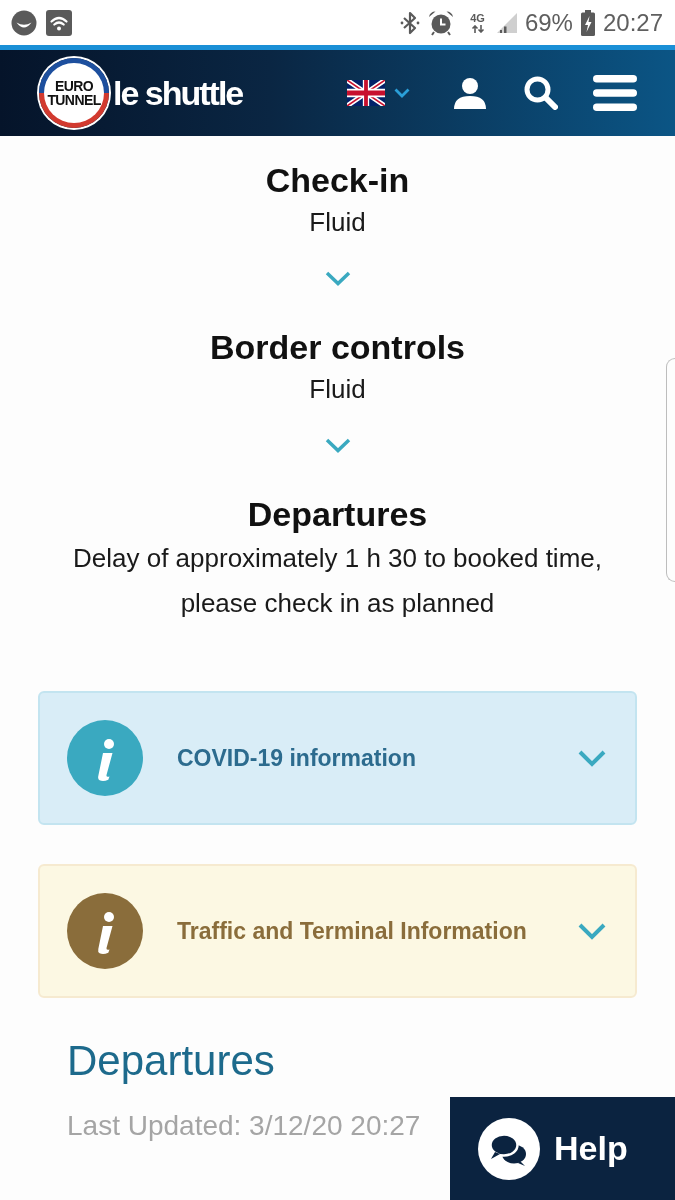  I want to click on help-button: Help, so click(562, 1148).